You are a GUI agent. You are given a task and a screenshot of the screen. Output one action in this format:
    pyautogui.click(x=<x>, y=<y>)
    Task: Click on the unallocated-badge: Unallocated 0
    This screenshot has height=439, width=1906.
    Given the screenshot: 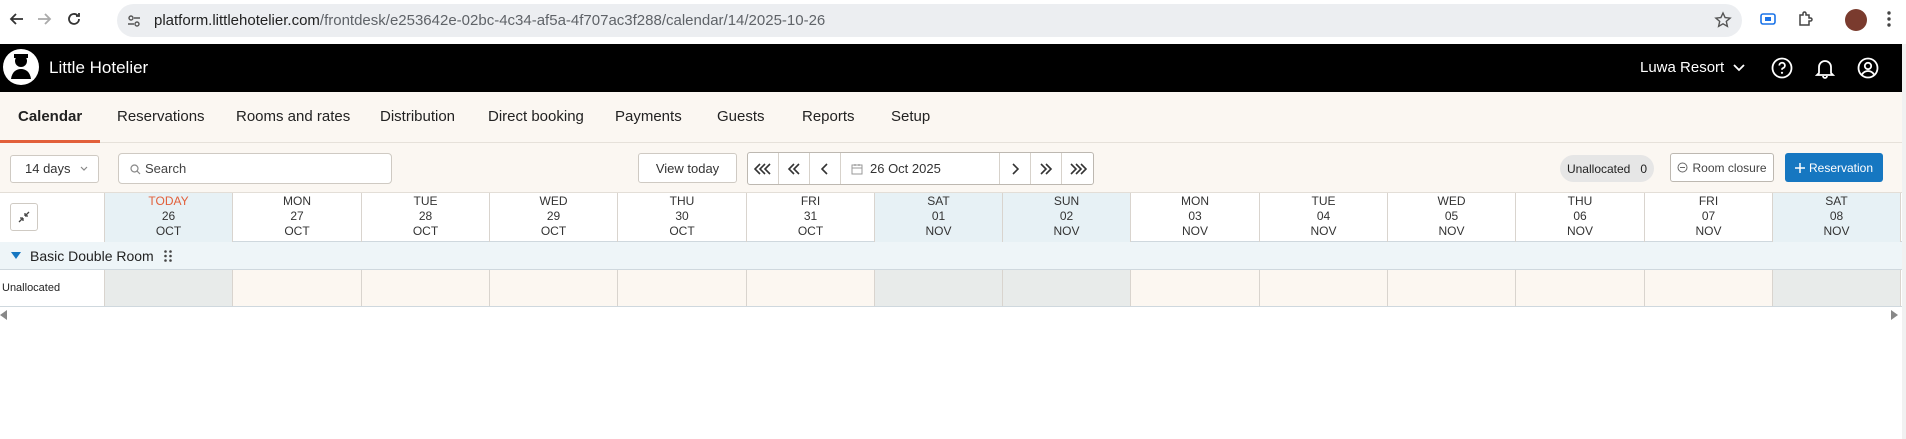 What is the action you would take?
    pyautogui.click(x=1607, y=168)
    